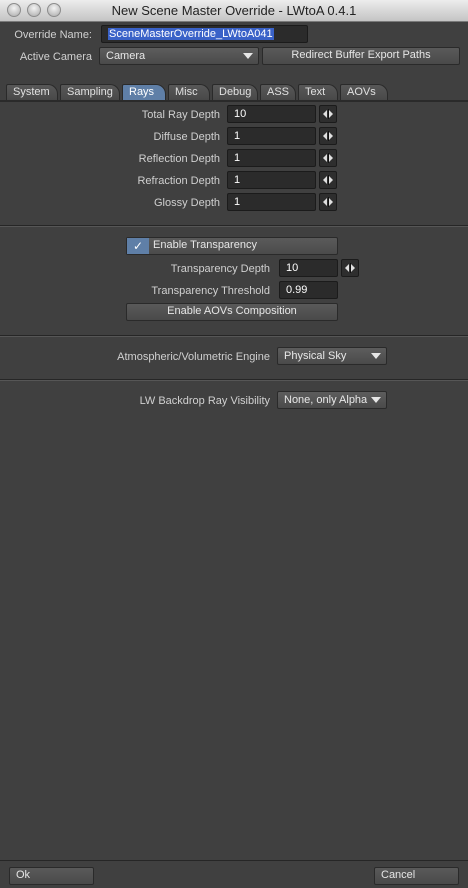 The width and height of the screenshot is (468, 888). What do you see at coordinates (326, 400) in the screenshot?
I see `backdrop-ray-visibility-value: None, only Alpha` at bounding box center [326, 400].